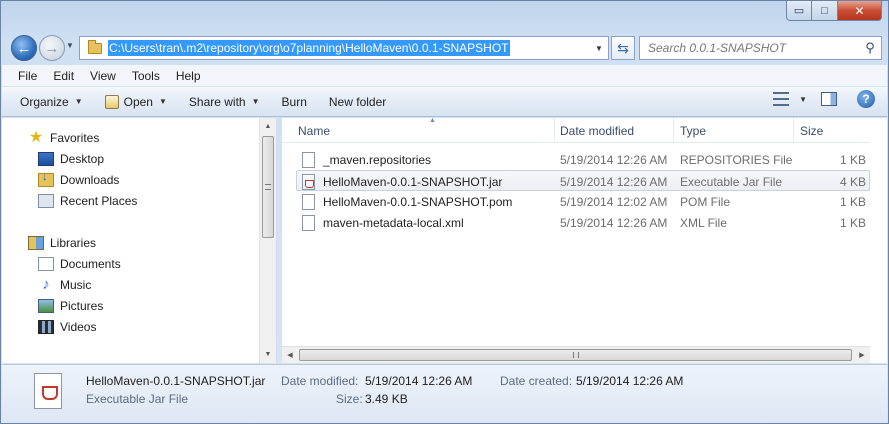 Image resolution: width=889 pixels, height=424 pixels. I want to click on menu-file: File, so click(27, 76).